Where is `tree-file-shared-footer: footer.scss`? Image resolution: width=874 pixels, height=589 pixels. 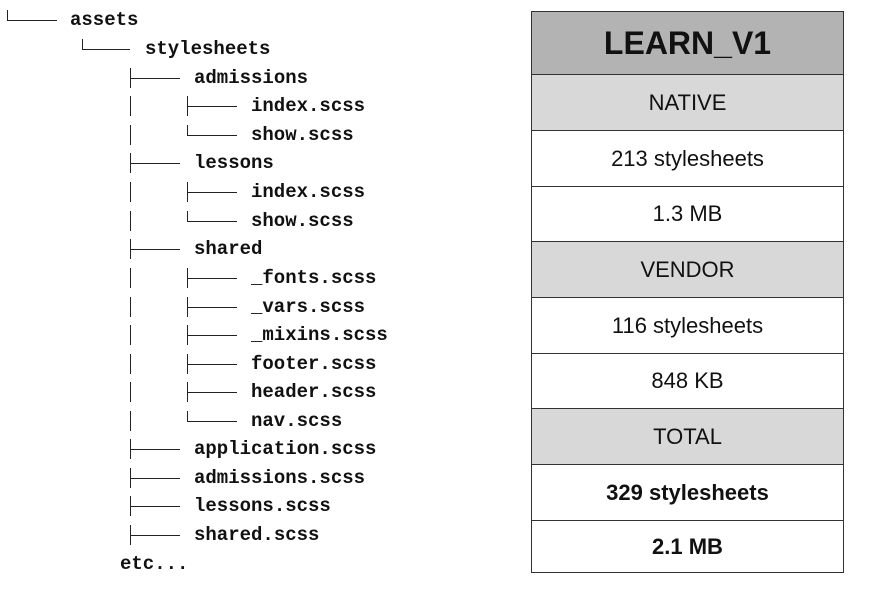 tree-file-shared-footer: footer.scss is located at coordinates (314, 364).